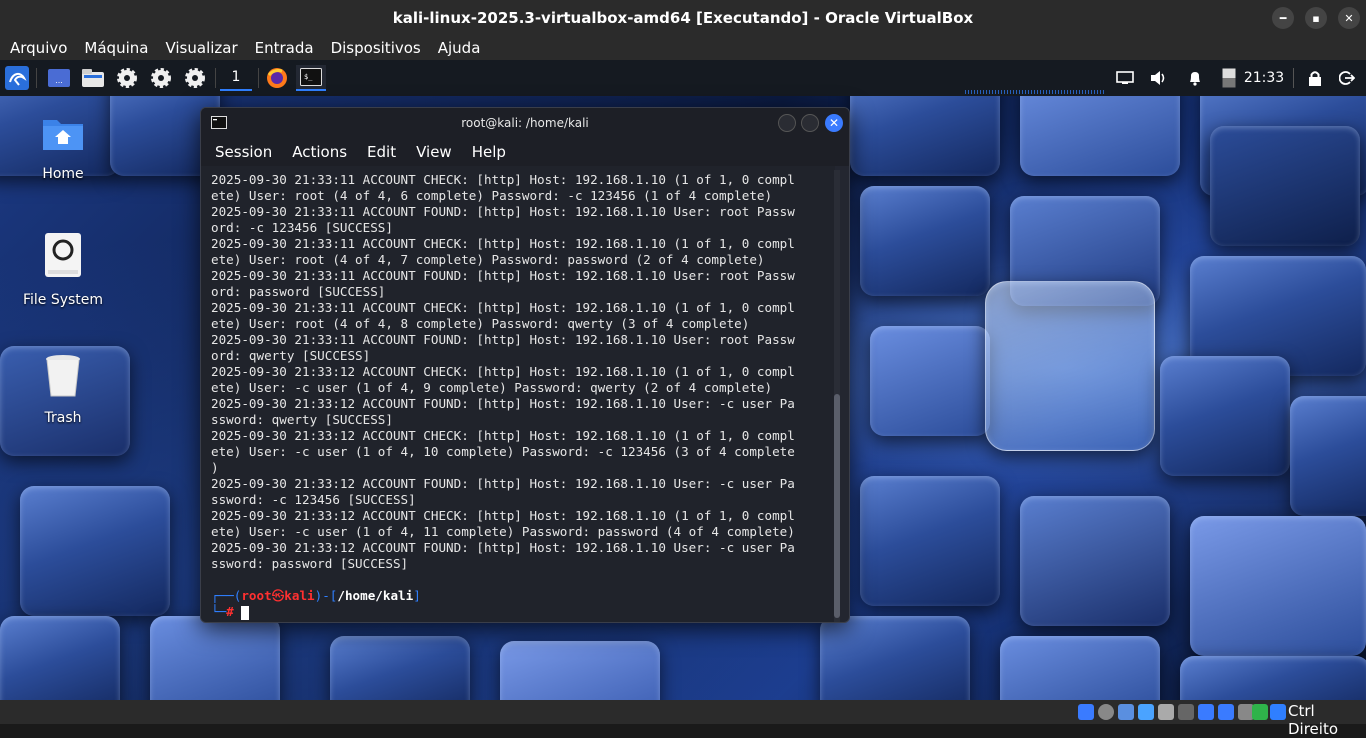  Describe the element at coordinates (310, 563) in the screenshot. I see `terminal-output-line: ssword: password [SUCCESS]` at that location.